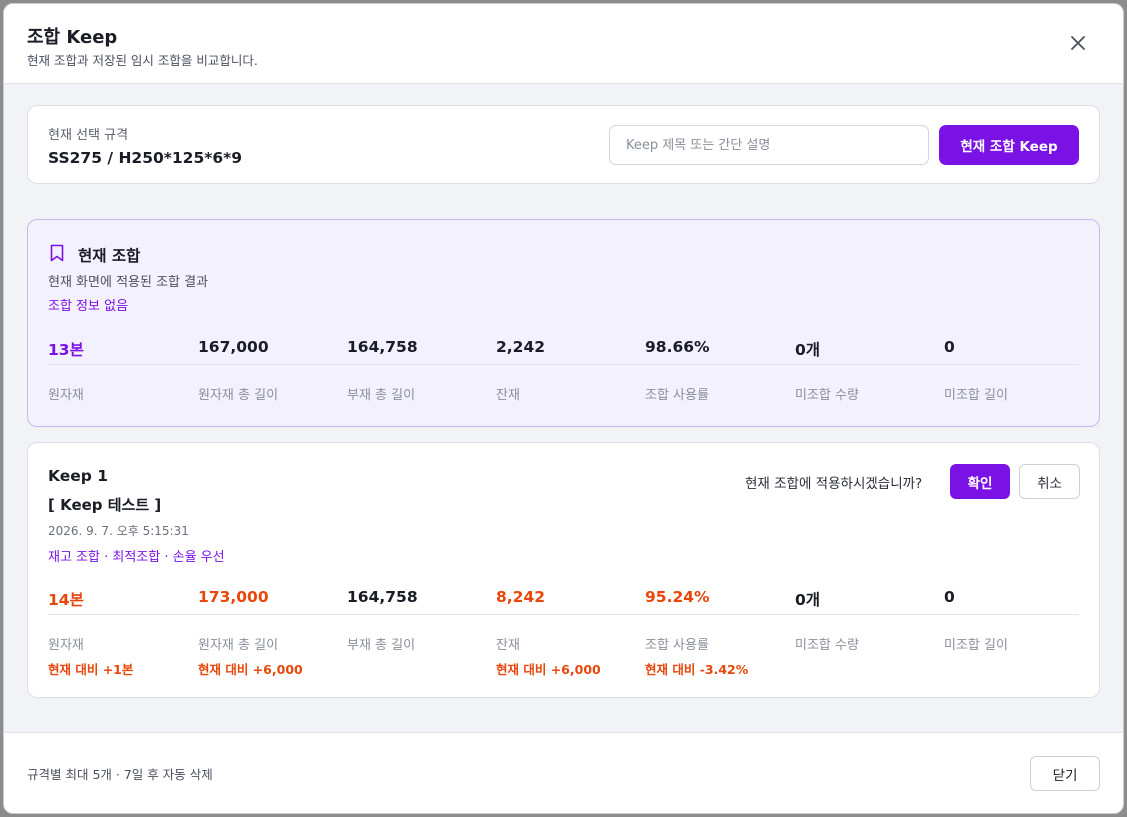 The height and width of the screenshot is (817, 1127). What do you see at coordinates (1078, 43) in the screenshot?
I see `close-icon` at bounding box center [1078, 43].